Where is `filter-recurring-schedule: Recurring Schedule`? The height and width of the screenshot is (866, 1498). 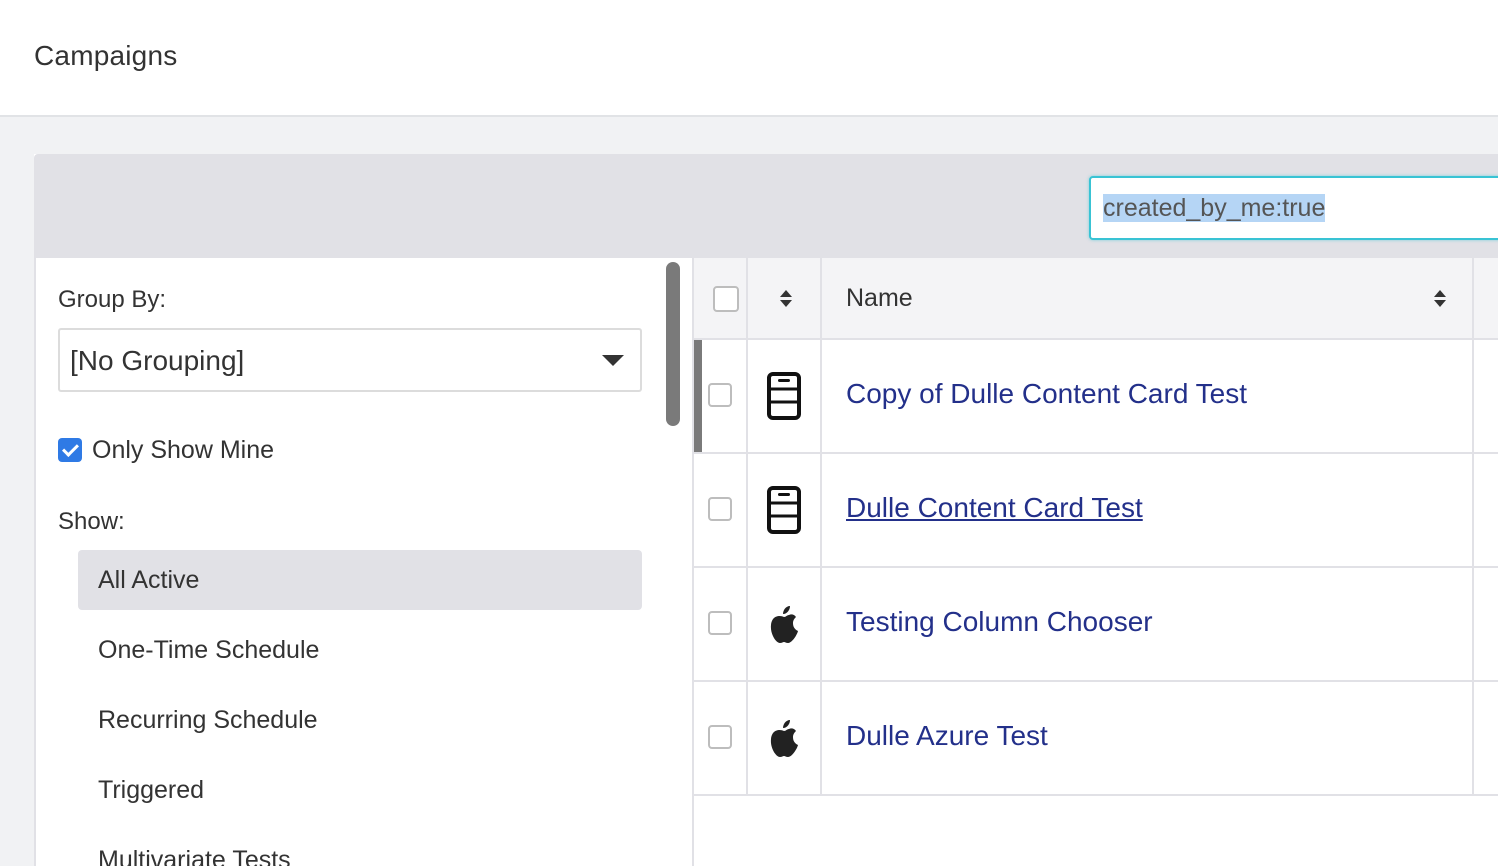
filter-recurring-schedule: Recurring Schedule is located at coordinates (360, 720).